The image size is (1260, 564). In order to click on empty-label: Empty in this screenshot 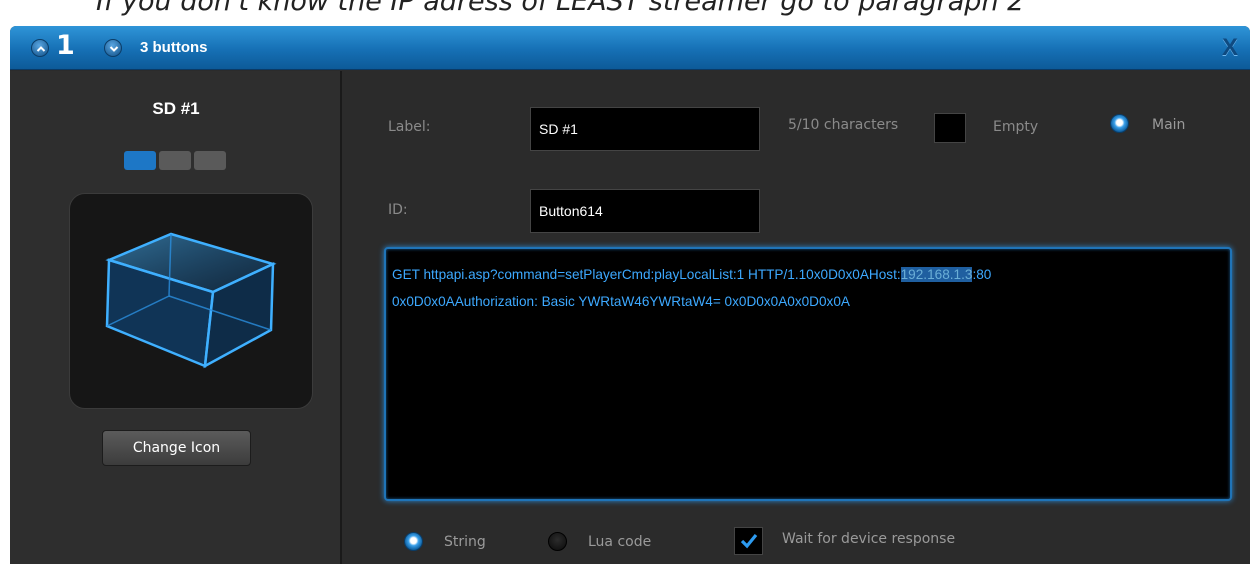, I will do `click(1016, 127)`.